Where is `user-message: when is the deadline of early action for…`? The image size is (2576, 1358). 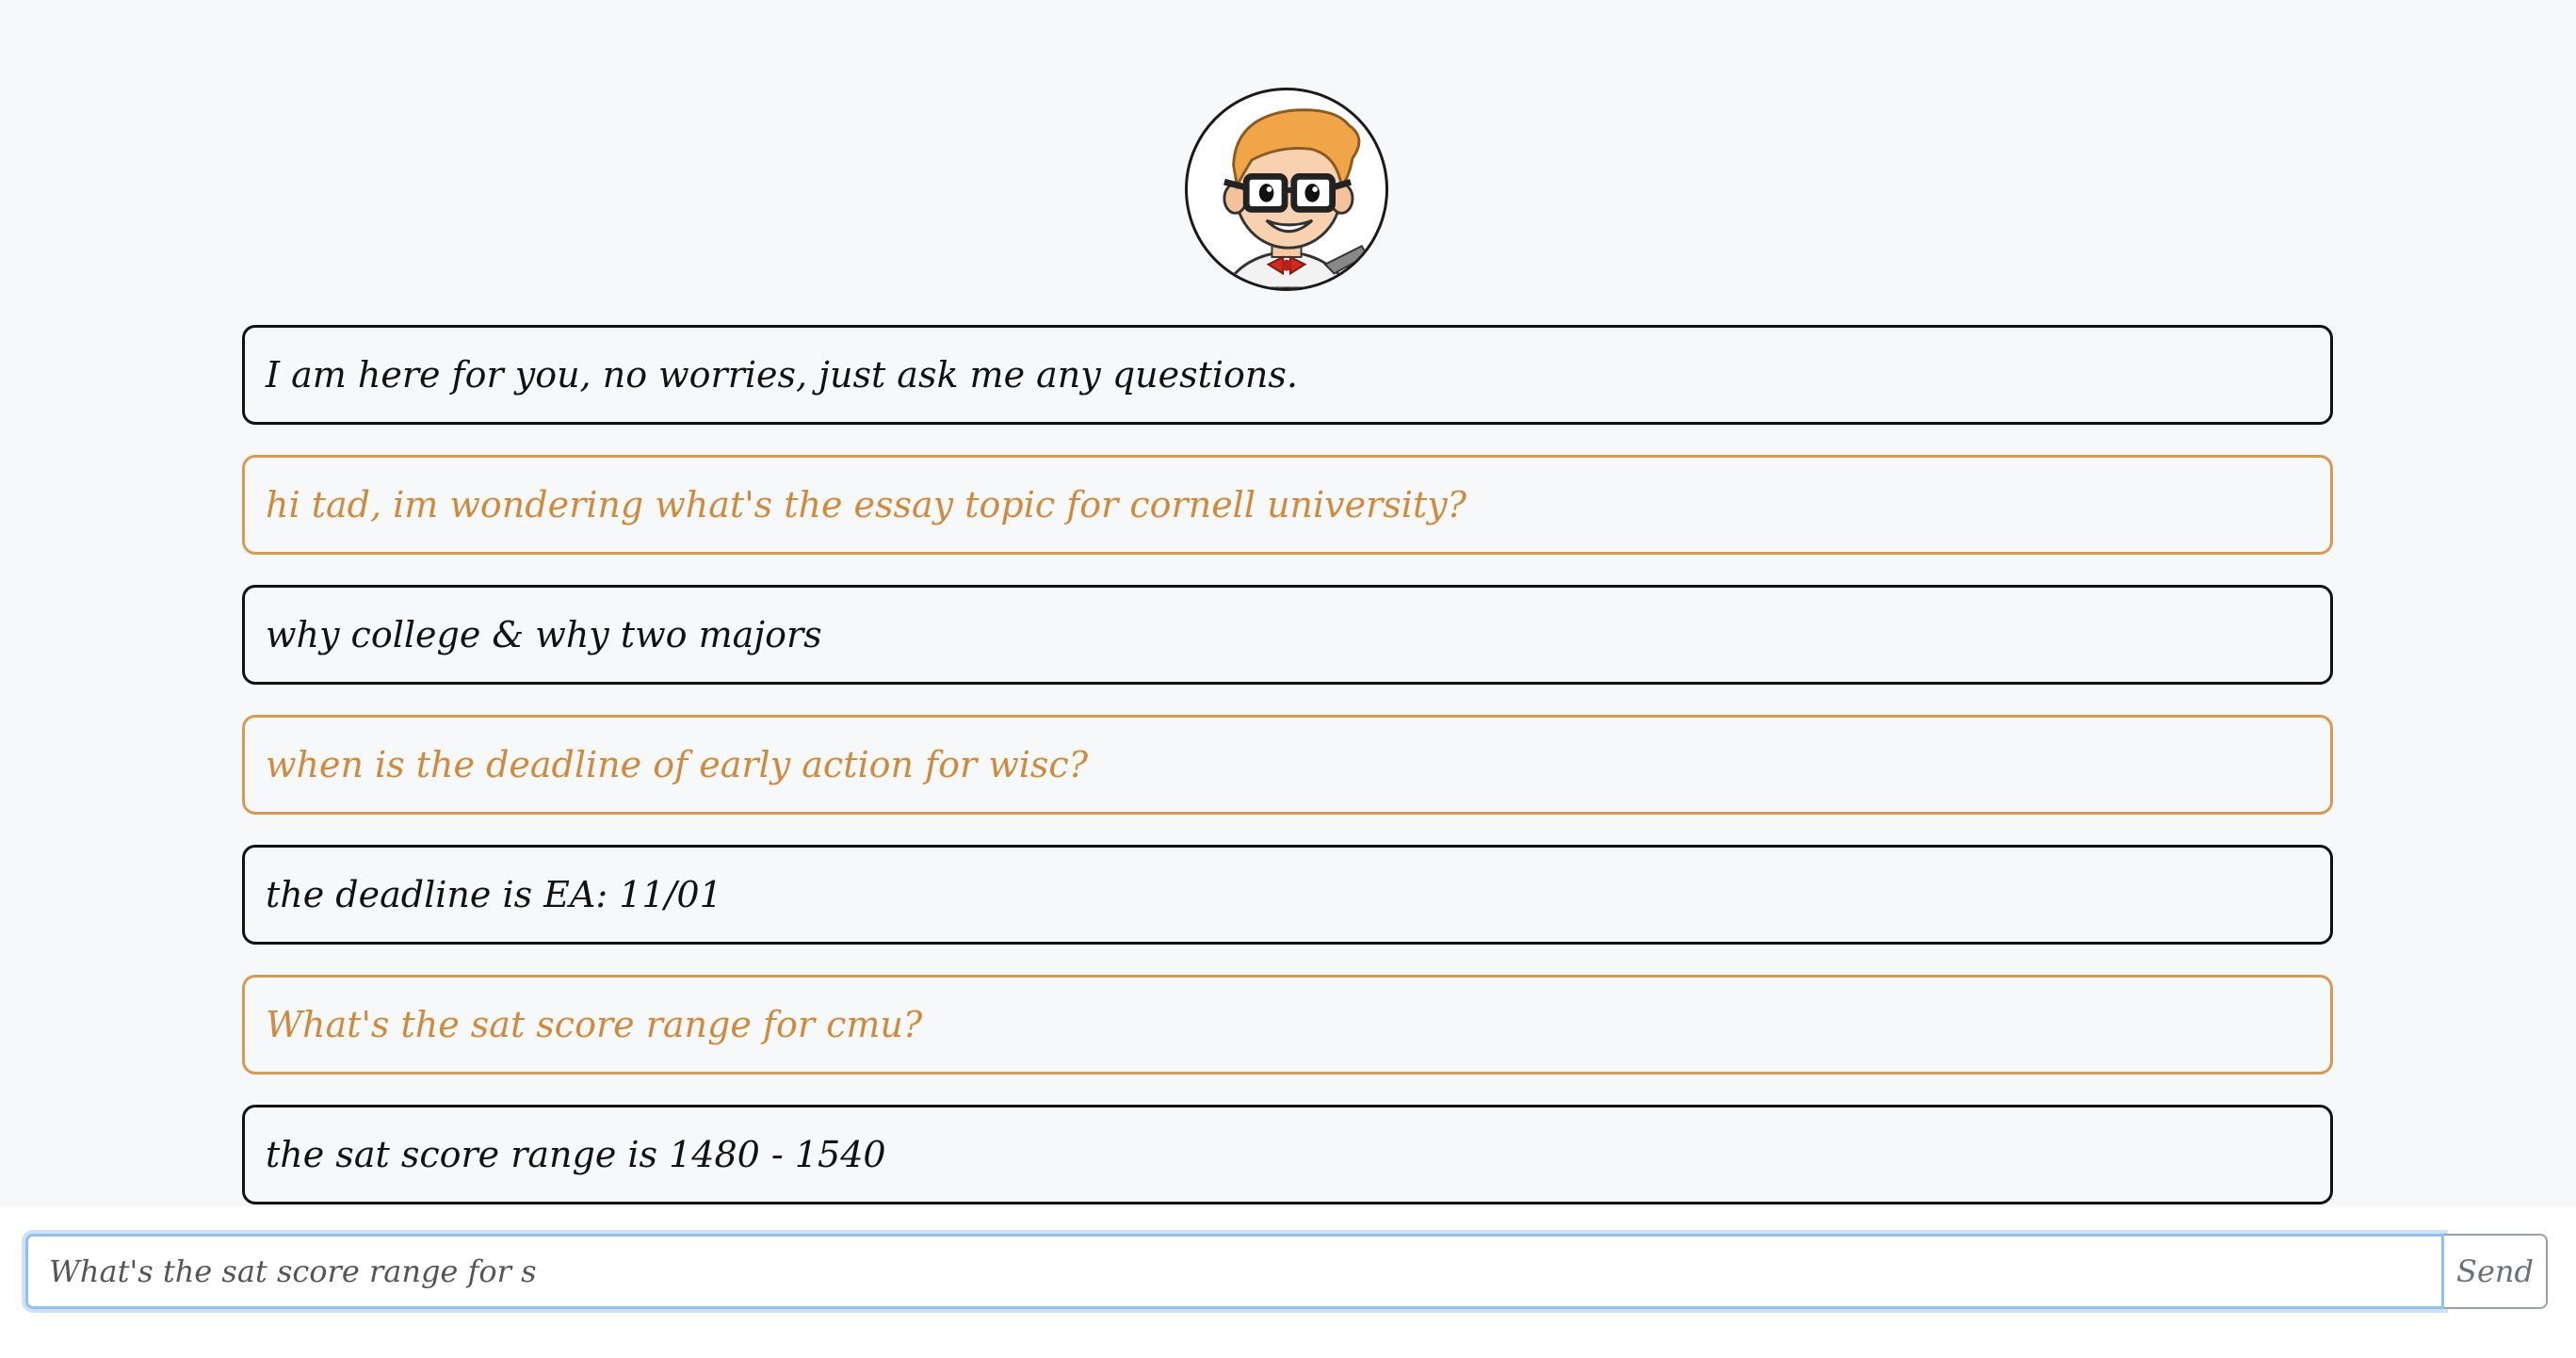
user-message: when is the deadline of early action for… is located at coordinates (1287, 765).